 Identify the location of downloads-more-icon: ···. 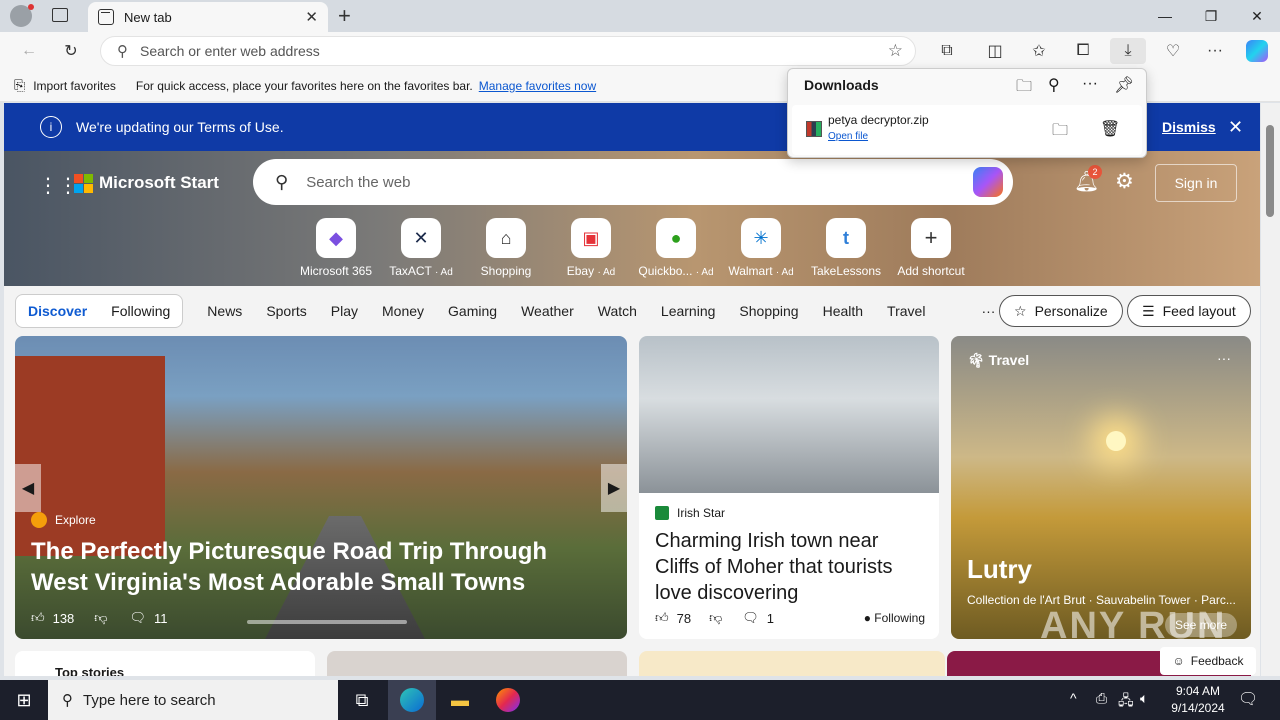
(1090, 84).